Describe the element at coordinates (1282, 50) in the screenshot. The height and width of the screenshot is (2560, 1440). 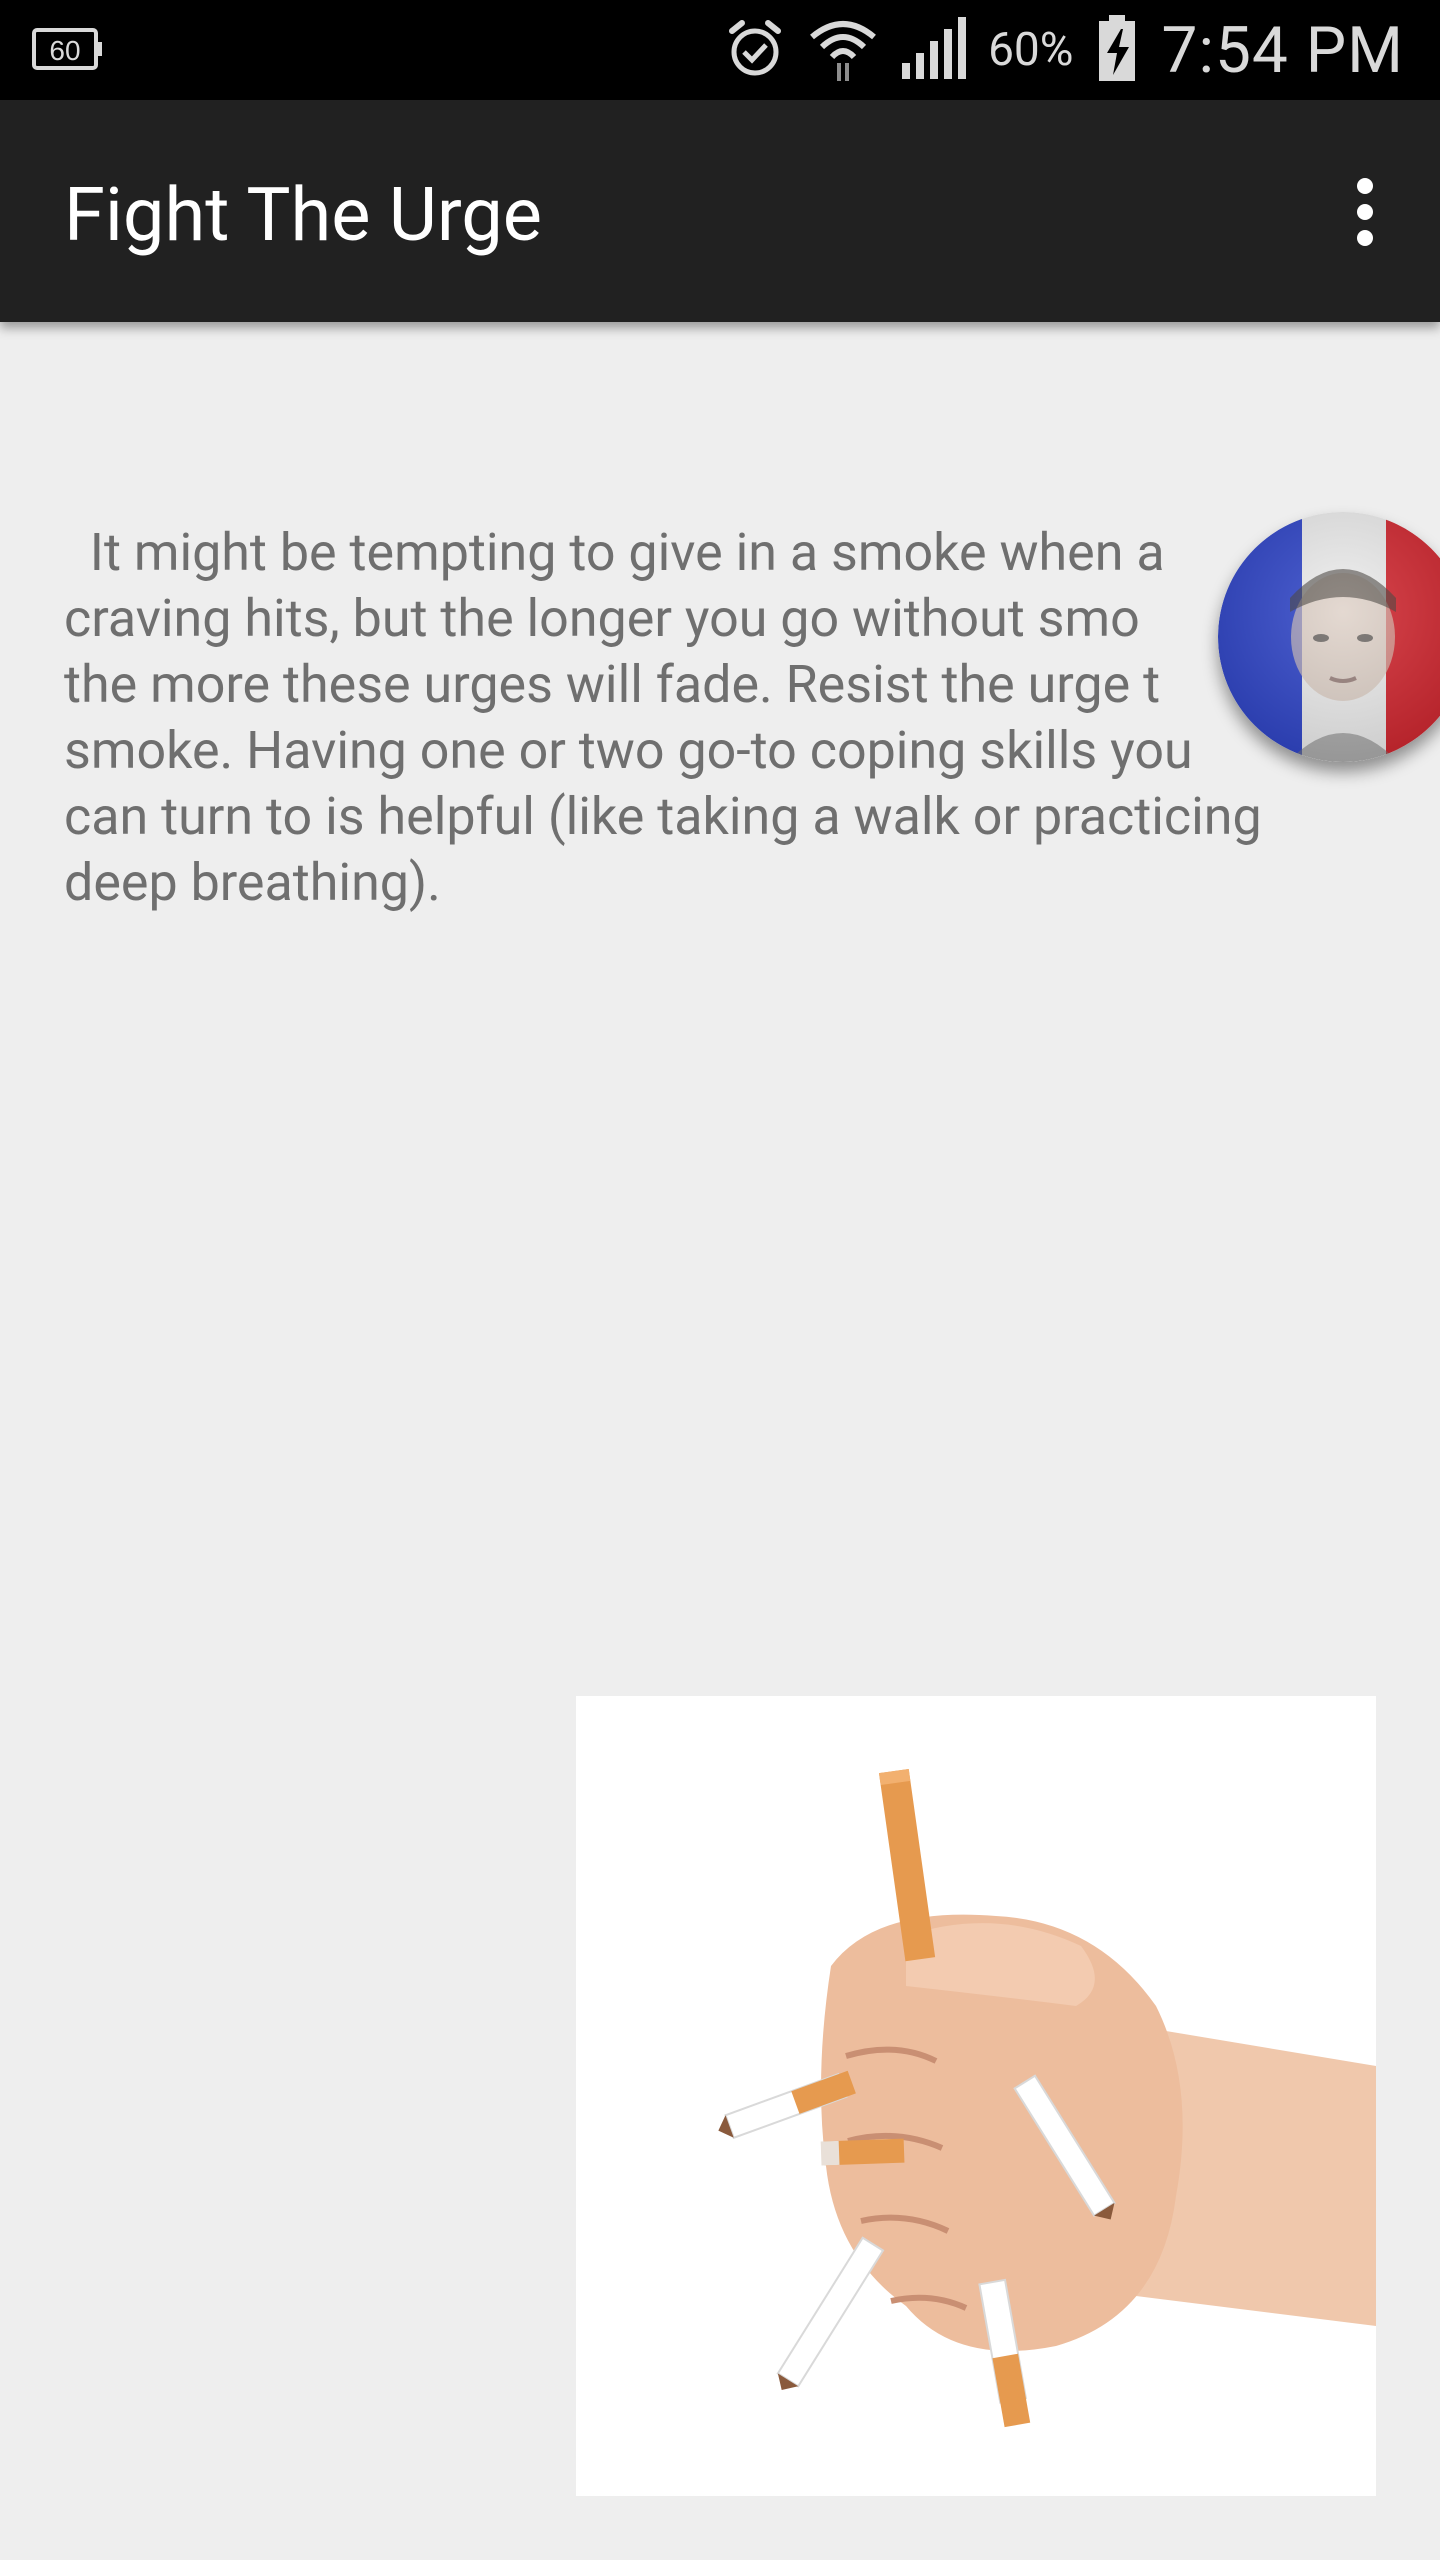
I see `clock: 7:54 PM` at that location.